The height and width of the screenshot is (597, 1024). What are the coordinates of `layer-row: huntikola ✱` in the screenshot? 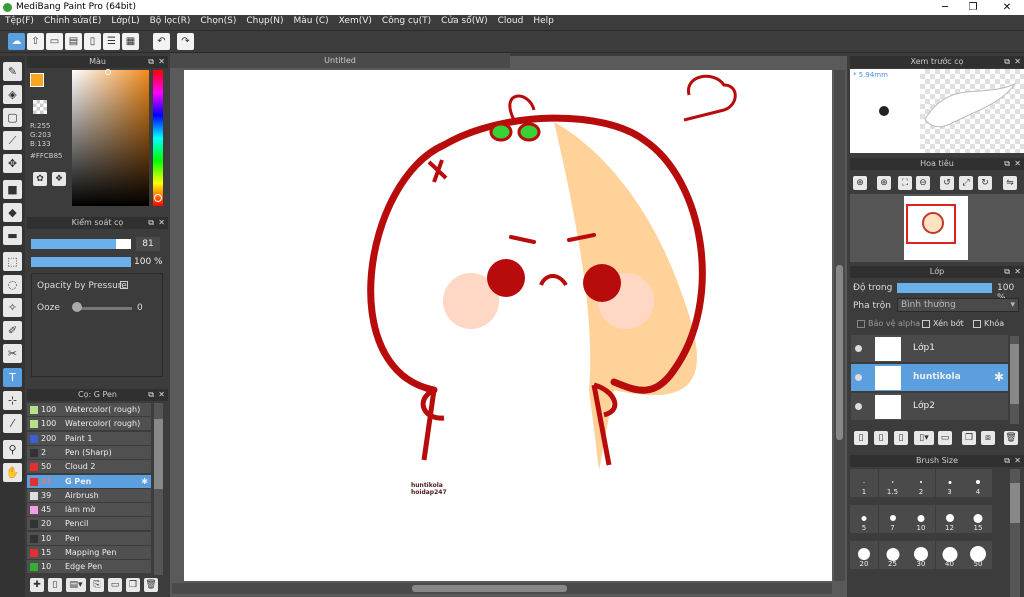 It's located at (929, 378).